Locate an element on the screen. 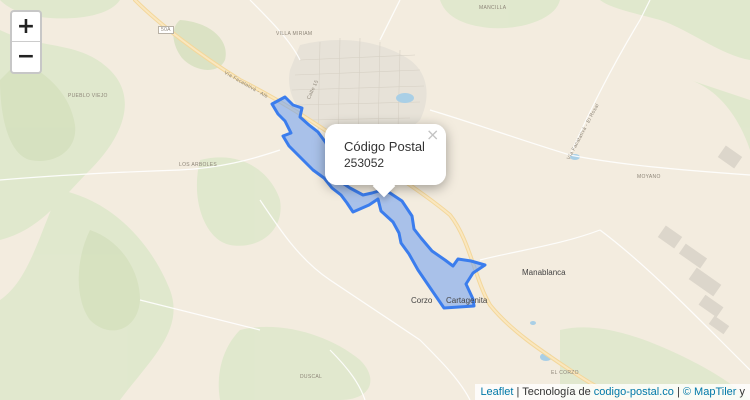 The image size is (750, 400). town-manablanca: Manablanca is located at coordinates (544, 272).